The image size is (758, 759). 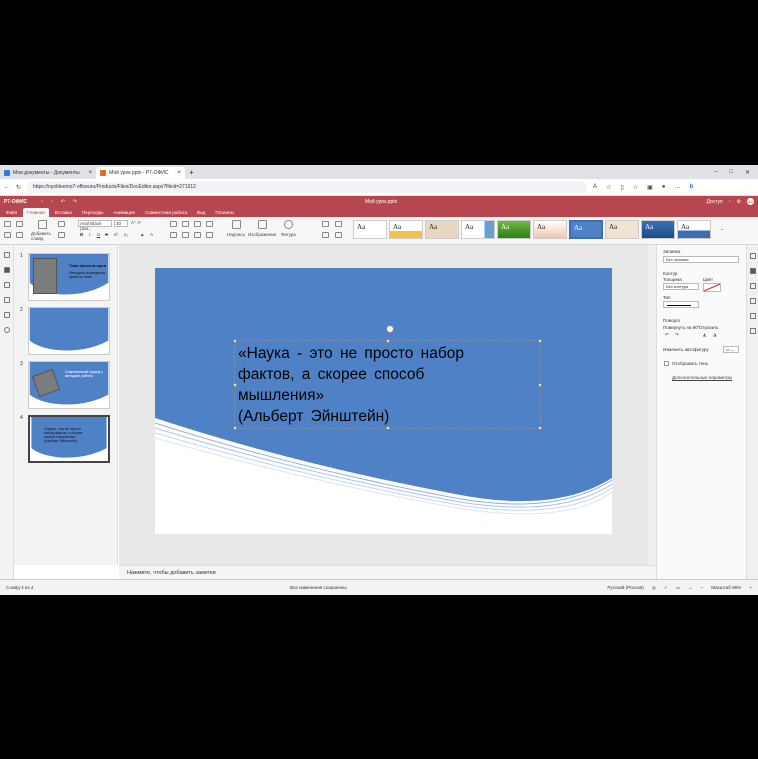 I want to click on paragraph-settings-icon, so click(x=752, y=301).